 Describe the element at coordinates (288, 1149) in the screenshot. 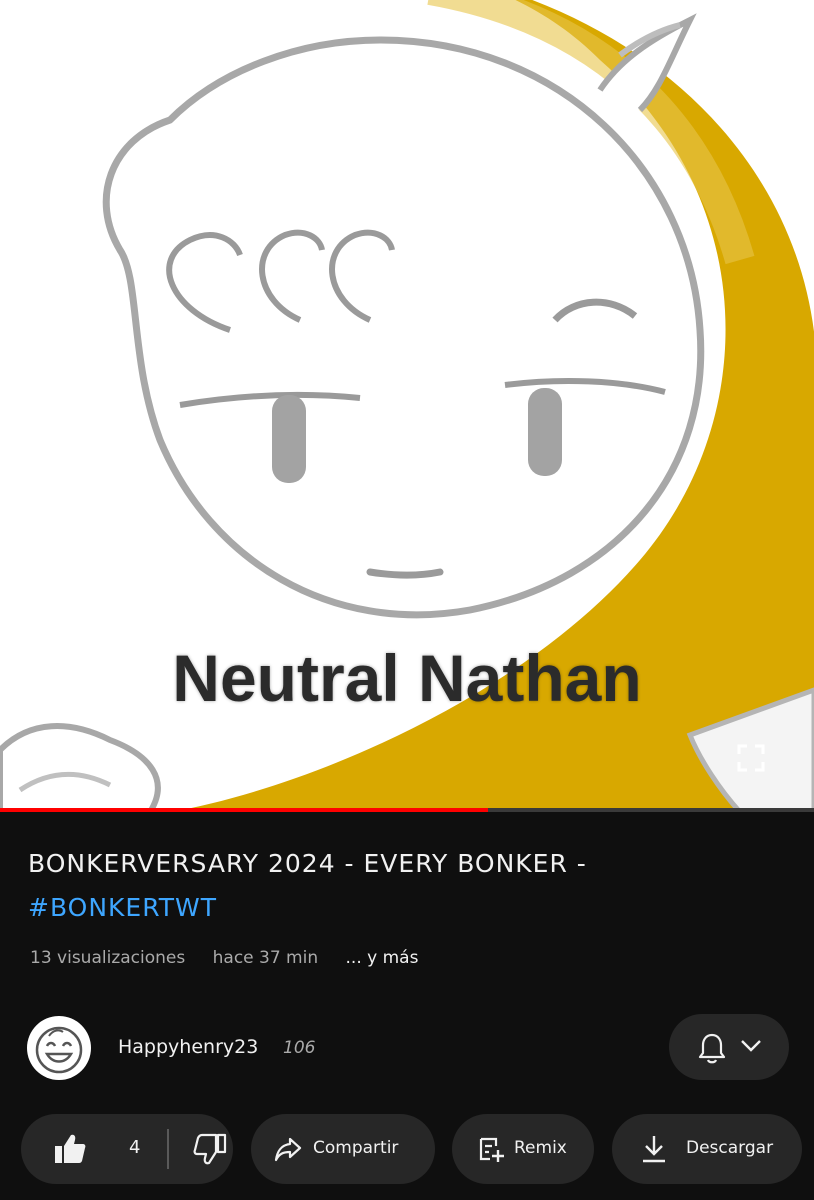

I see `share-arrow-icon` at that location.